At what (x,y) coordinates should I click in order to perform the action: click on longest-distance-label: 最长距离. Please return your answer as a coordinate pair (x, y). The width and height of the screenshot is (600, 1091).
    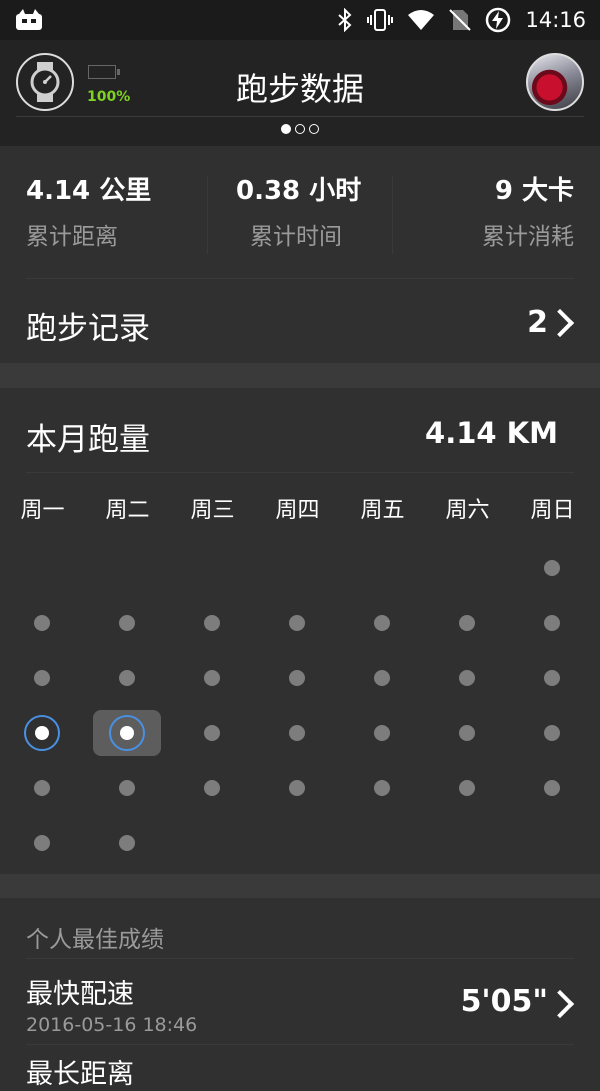
    Looking at the image, I should click on (80, 1071).